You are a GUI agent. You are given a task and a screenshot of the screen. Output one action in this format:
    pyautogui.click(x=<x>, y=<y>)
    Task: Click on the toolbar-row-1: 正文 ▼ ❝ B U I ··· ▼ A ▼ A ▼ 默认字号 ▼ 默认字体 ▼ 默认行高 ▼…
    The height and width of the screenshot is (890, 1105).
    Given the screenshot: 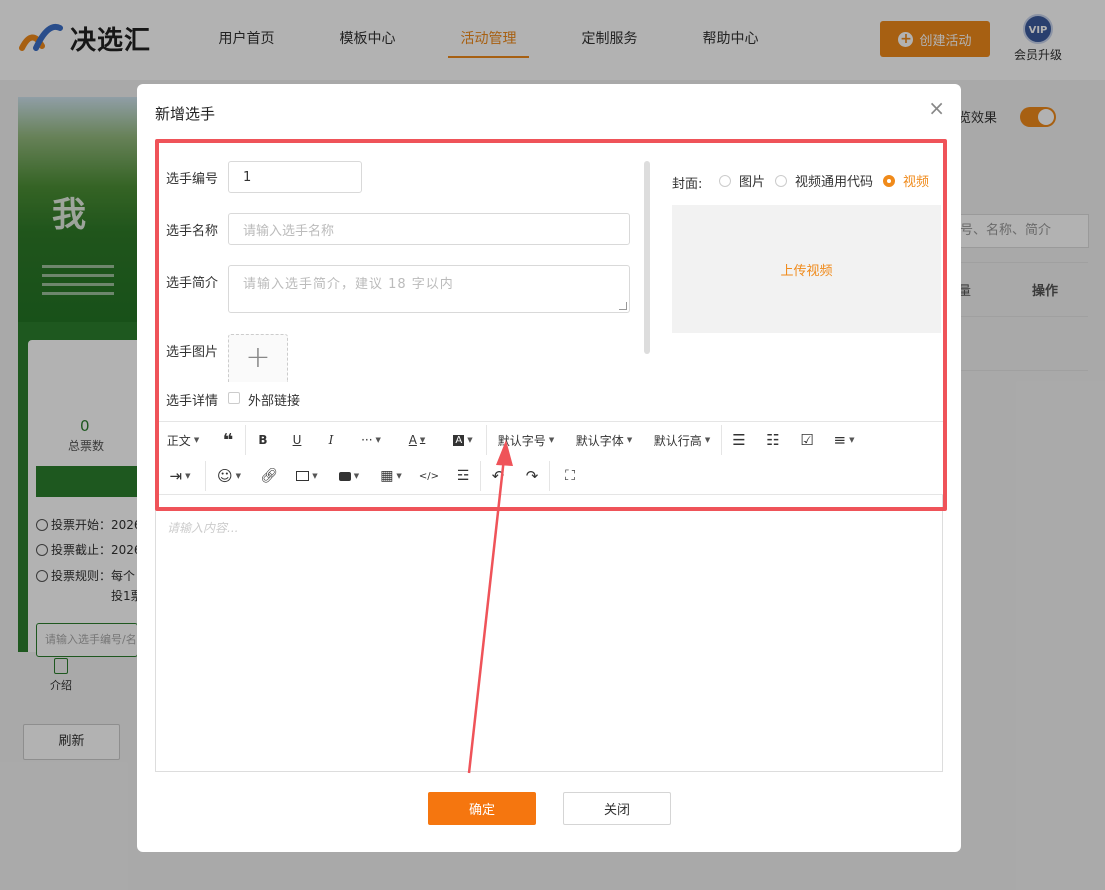 What is the action you would take?
    pyautogui.click(x=509, y=440)
    